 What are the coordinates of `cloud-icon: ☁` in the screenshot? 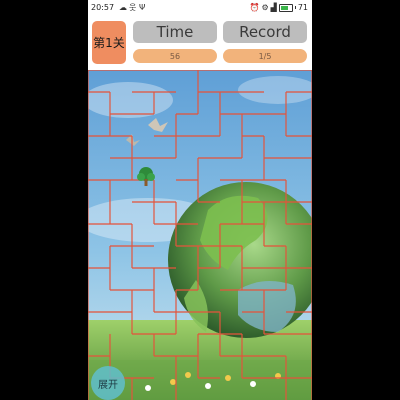 It's located at (123, 7).